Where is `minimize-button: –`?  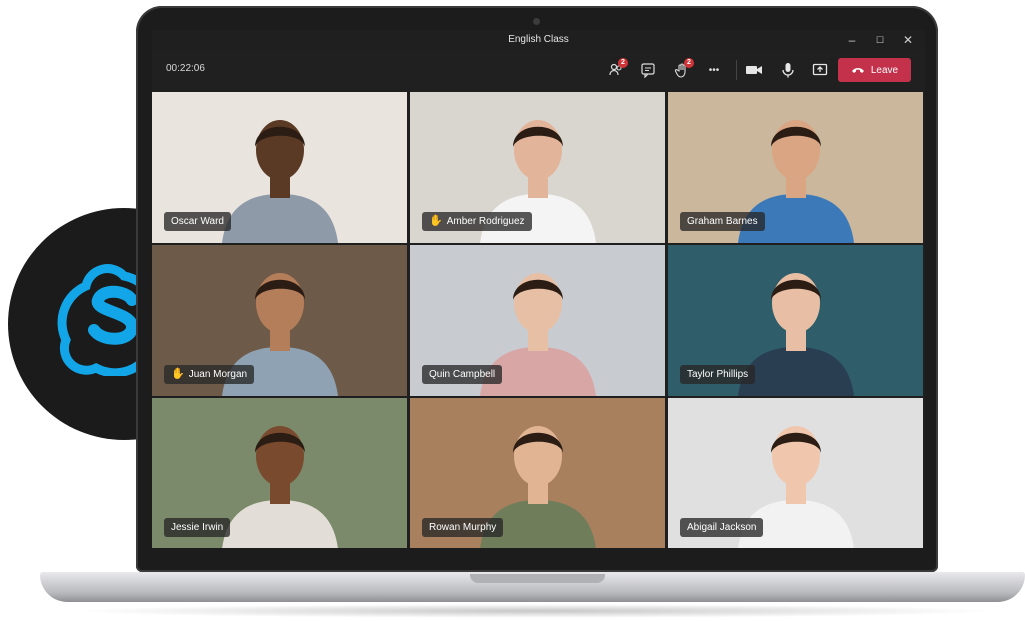 minimize-button: – is located at coordinates (852, 40).